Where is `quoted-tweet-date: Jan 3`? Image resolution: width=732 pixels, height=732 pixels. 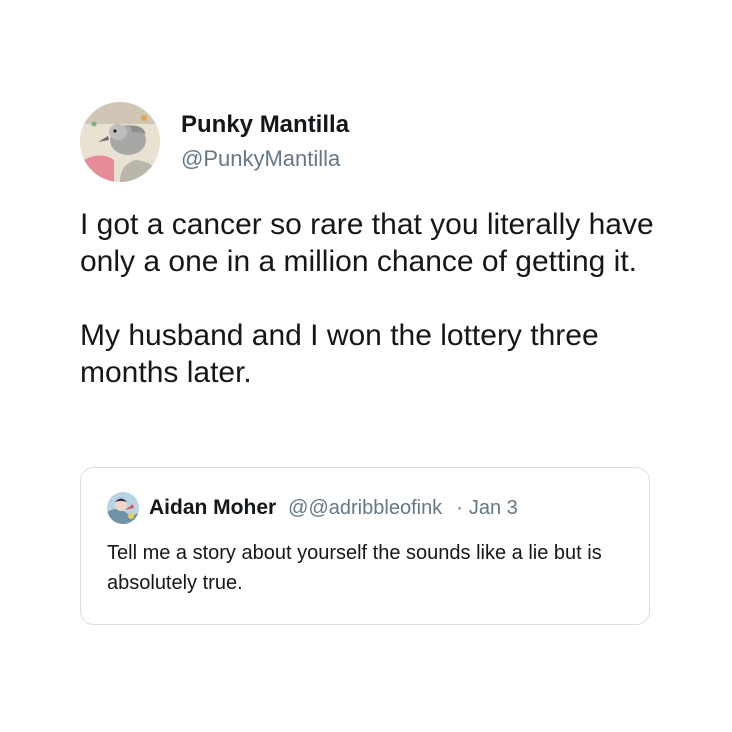 quoted-tweet-date: Jan 3 is located at coordinates (493, 508).